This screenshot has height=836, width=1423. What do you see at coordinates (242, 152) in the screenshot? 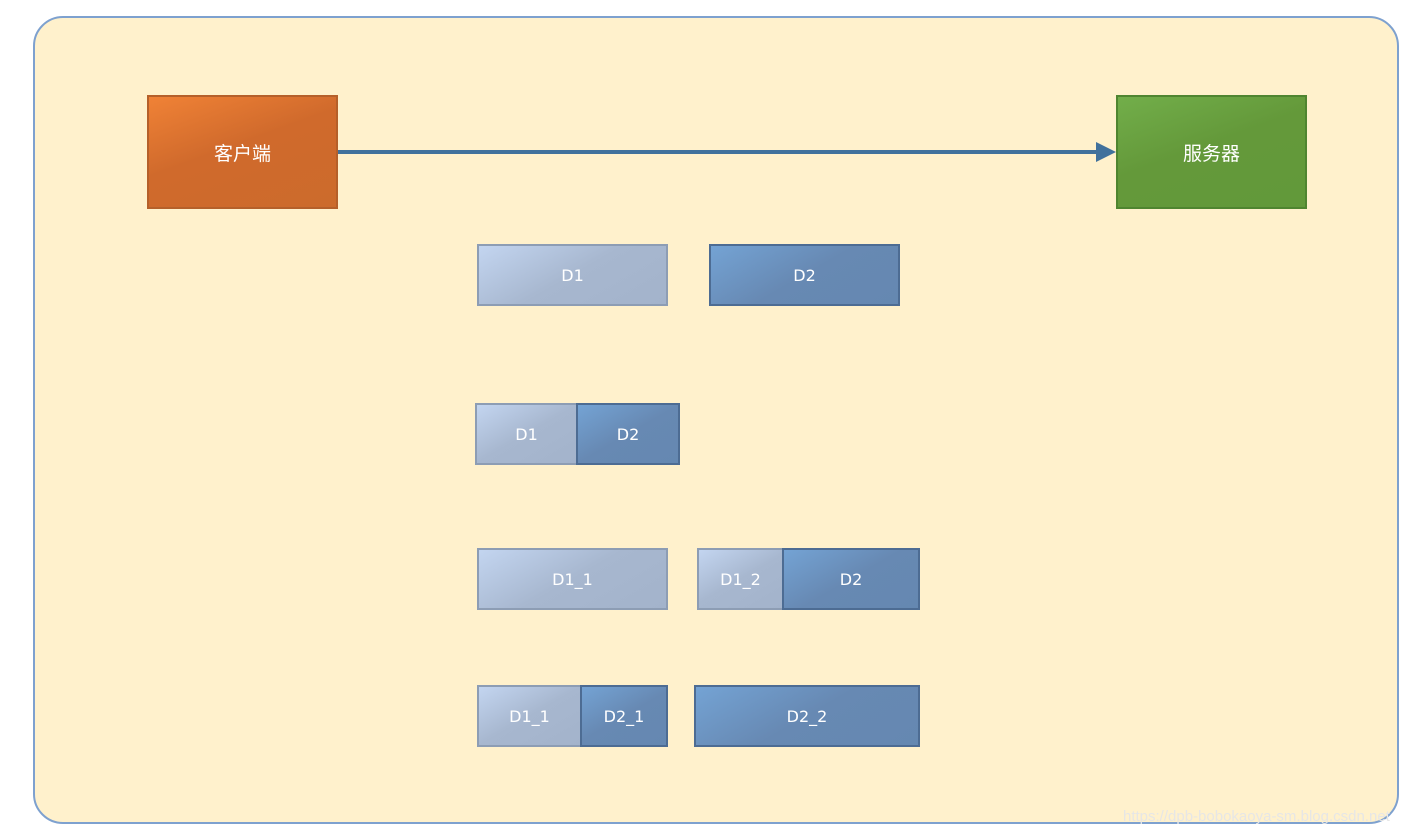
I see `client-node: 客户端` at bounding box center [242, 152].